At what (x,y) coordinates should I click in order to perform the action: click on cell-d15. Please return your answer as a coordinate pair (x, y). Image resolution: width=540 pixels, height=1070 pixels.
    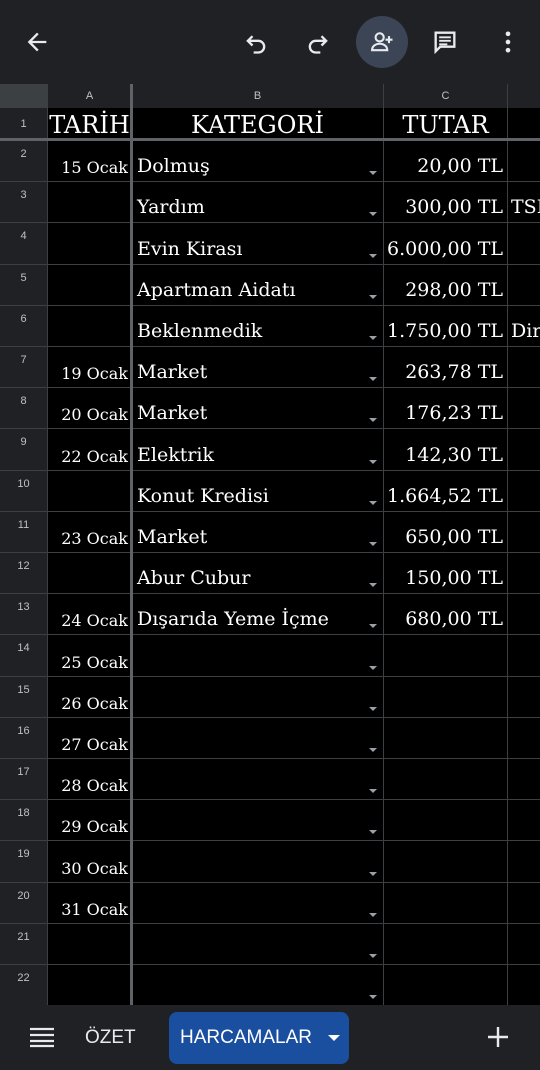
    Looking at the image, I should click on (523, 696).